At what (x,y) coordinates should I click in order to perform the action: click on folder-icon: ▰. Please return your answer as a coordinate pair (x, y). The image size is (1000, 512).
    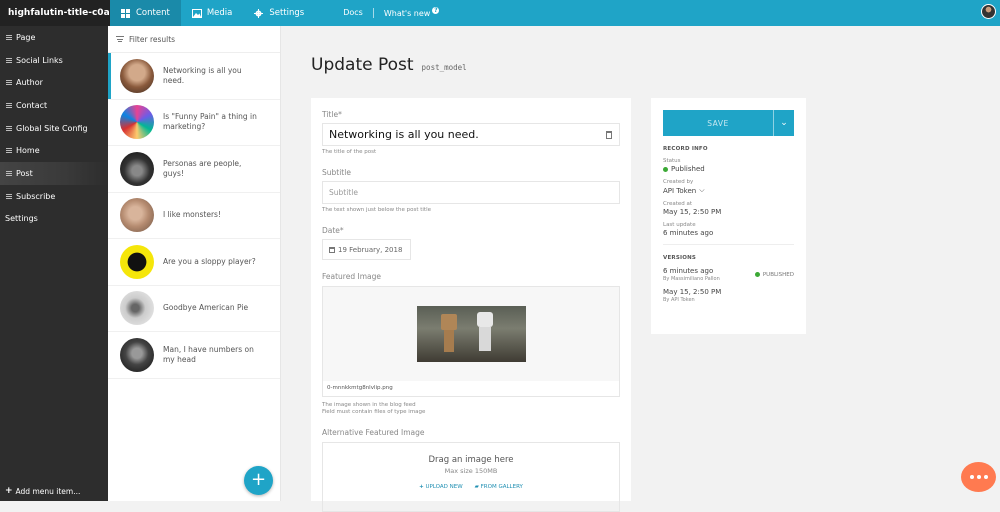
    Looking at the image, I should click on (476, 487).